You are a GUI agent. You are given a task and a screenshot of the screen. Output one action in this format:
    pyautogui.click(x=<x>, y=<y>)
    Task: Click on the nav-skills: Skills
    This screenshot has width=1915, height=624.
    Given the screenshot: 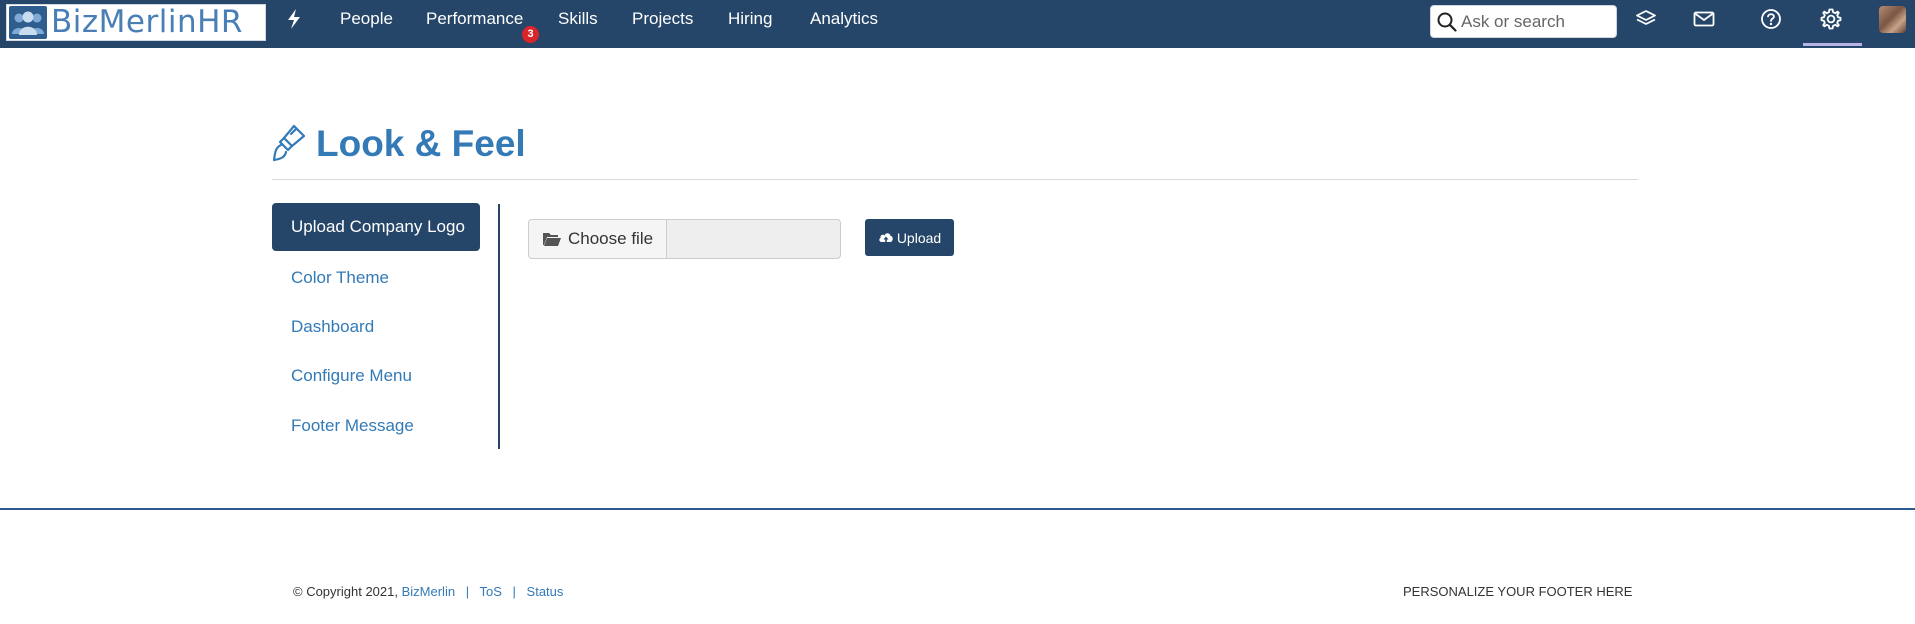 What is the action you would take?
    pyautogui.click(x=578, y=19)
    